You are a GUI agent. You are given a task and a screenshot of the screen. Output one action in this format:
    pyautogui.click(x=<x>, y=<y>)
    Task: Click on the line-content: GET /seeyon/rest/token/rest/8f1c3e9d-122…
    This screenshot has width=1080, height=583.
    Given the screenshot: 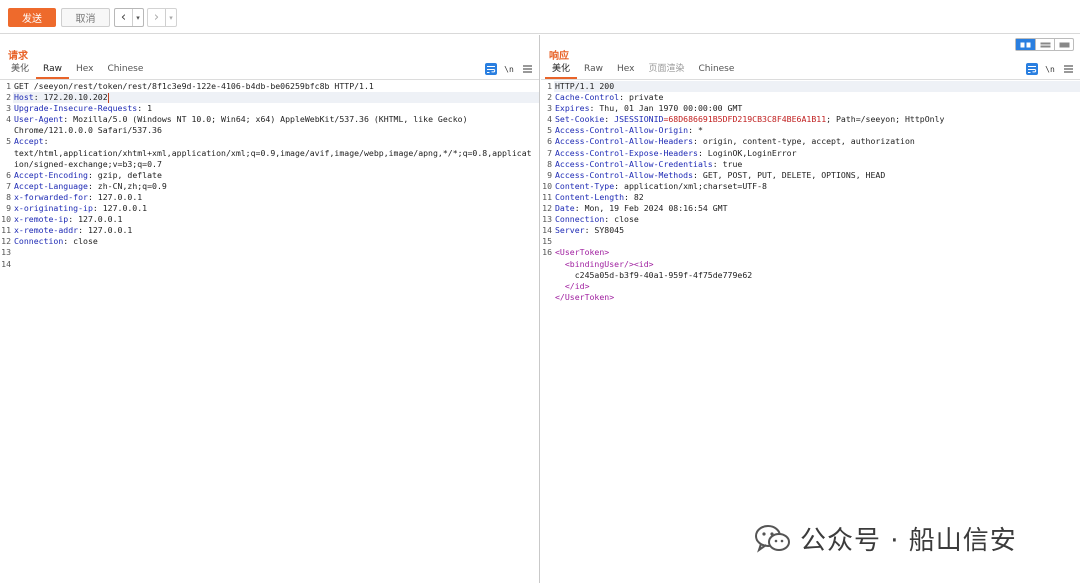 What is the action you would take?
    pyautogui.click(x=276, y=86)
    